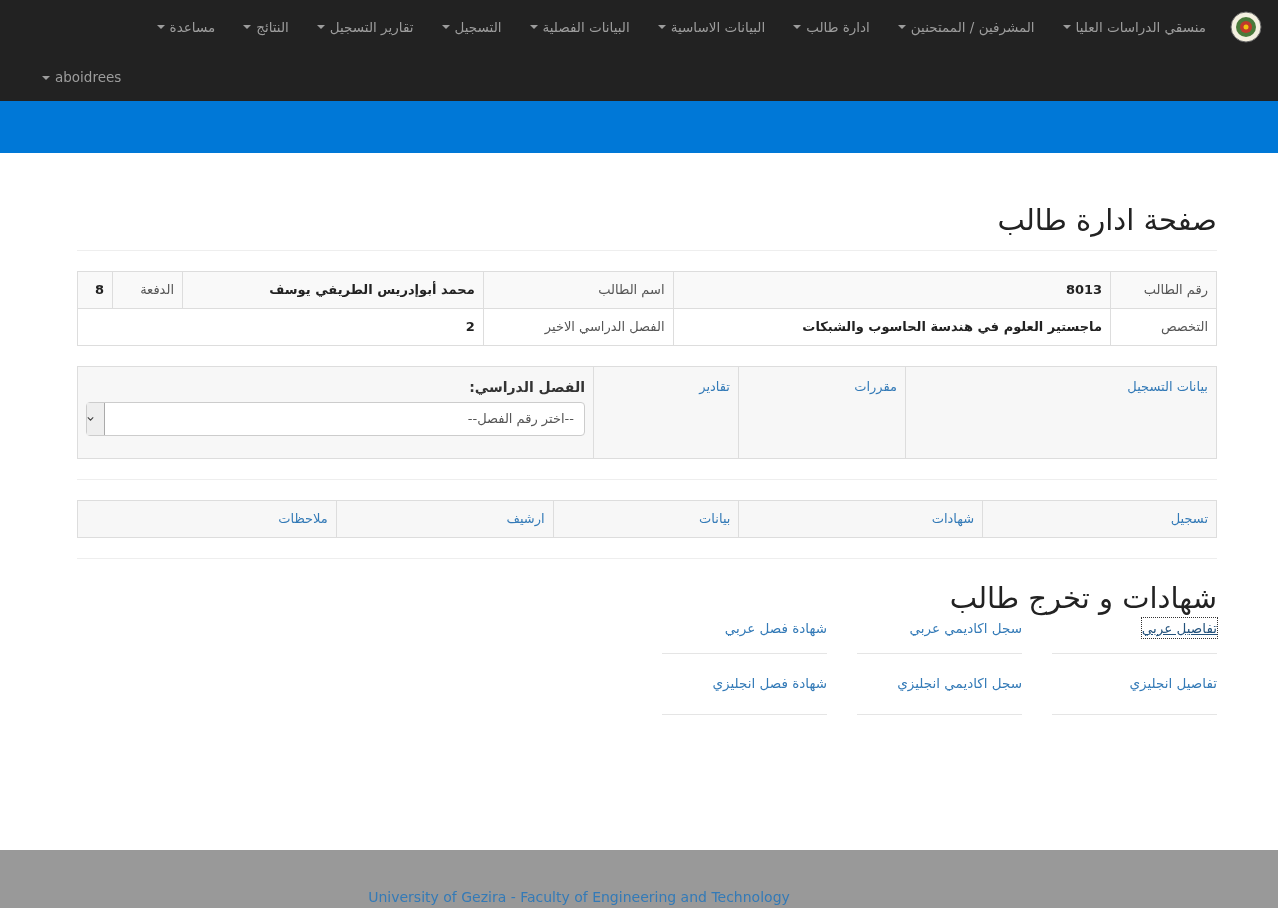 The height and width of the screenshot is (908, 1278). Describe the element at coordinates (711, 27) in the screenshot. I see `nav-menu: البيانات الاساسية` at that location.